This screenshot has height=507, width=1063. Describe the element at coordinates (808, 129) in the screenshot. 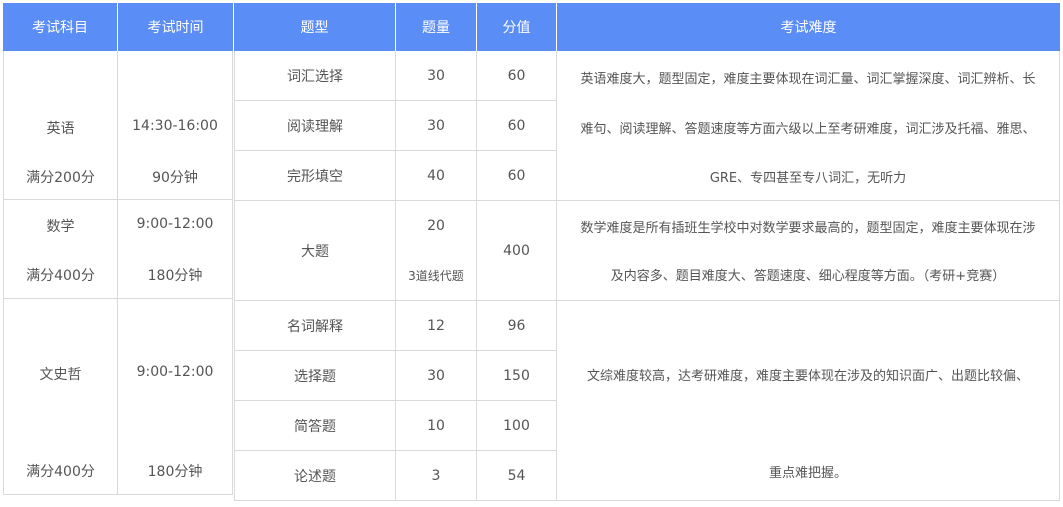

I see `difficulty-line: 难句、阅读理解、答题速度等方面六级以上至考研难度，词汇涉及托福、雅思、` at that location.